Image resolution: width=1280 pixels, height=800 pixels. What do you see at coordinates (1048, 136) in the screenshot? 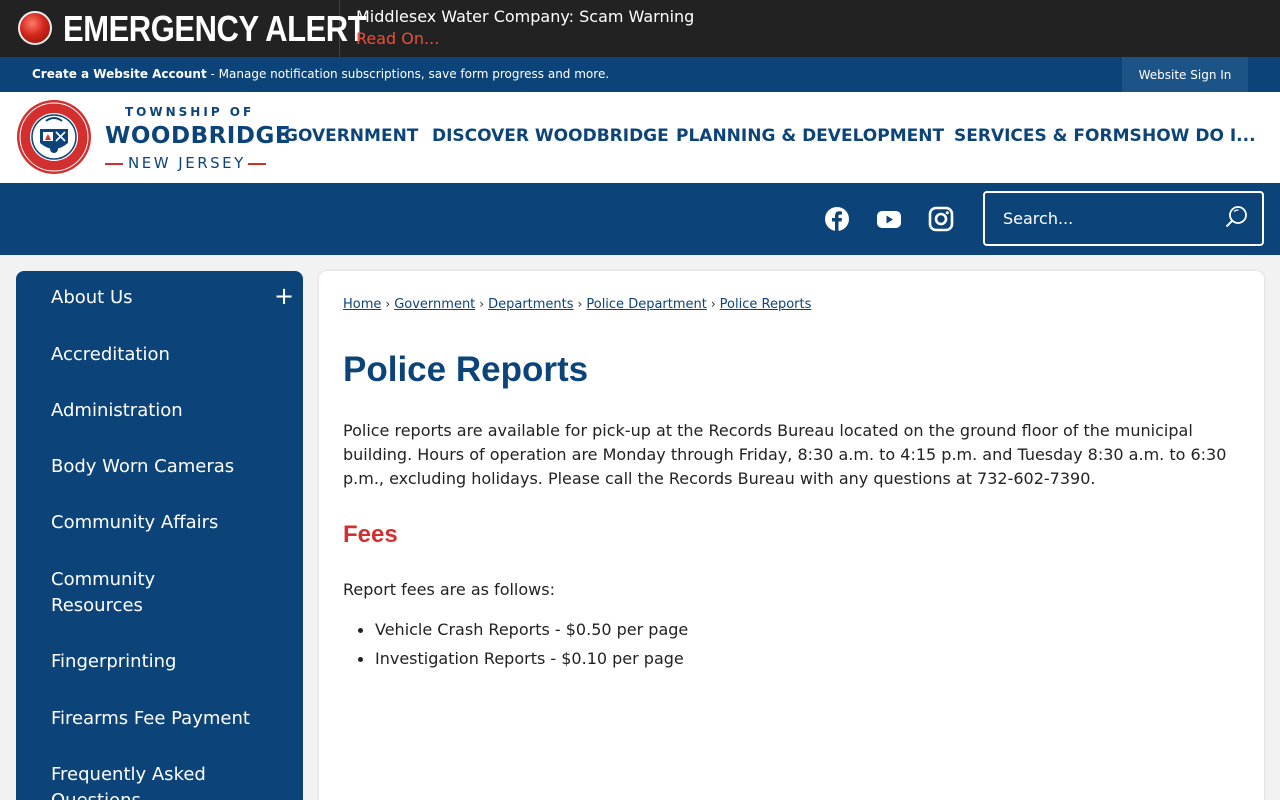
I see `nav-services-forms: SERVICES & FORMS` at bounding box center [1048, 136].